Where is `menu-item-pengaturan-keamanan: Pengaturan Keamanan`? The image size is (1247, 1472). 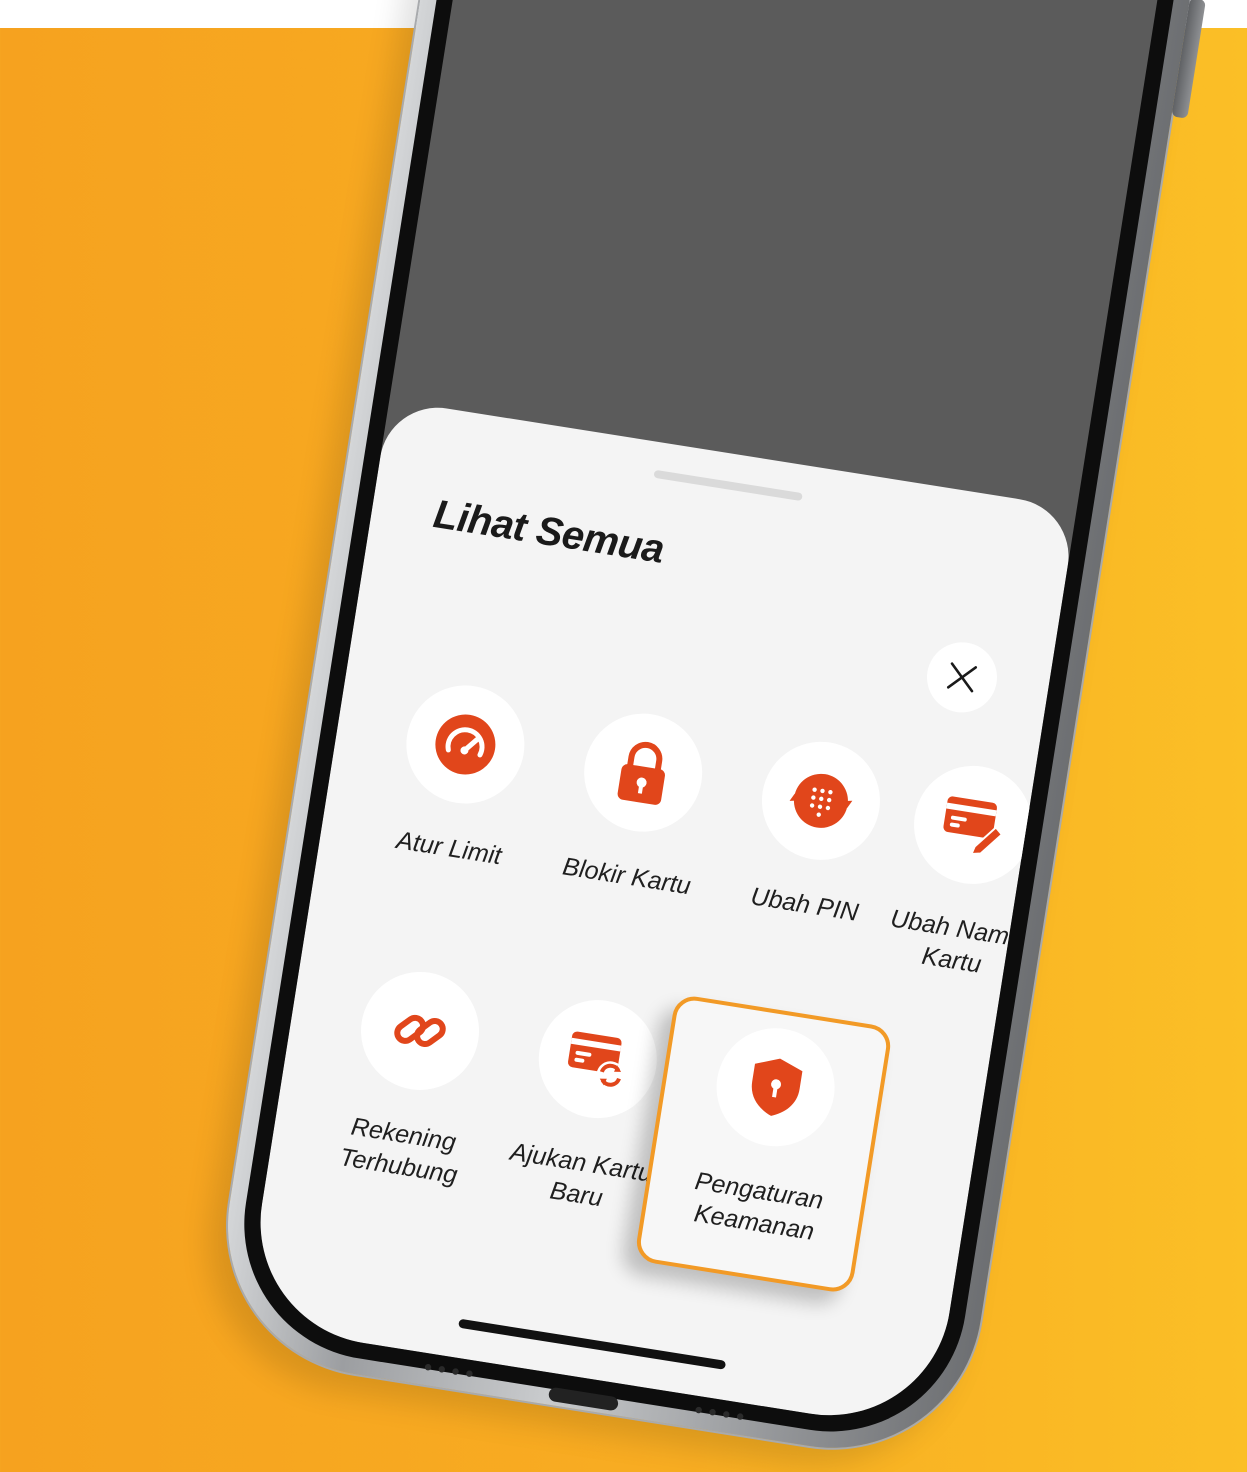
menu-item-pengaturan-keamanan: Pengaturan Keamanan is located at coordinates (763, 1144).